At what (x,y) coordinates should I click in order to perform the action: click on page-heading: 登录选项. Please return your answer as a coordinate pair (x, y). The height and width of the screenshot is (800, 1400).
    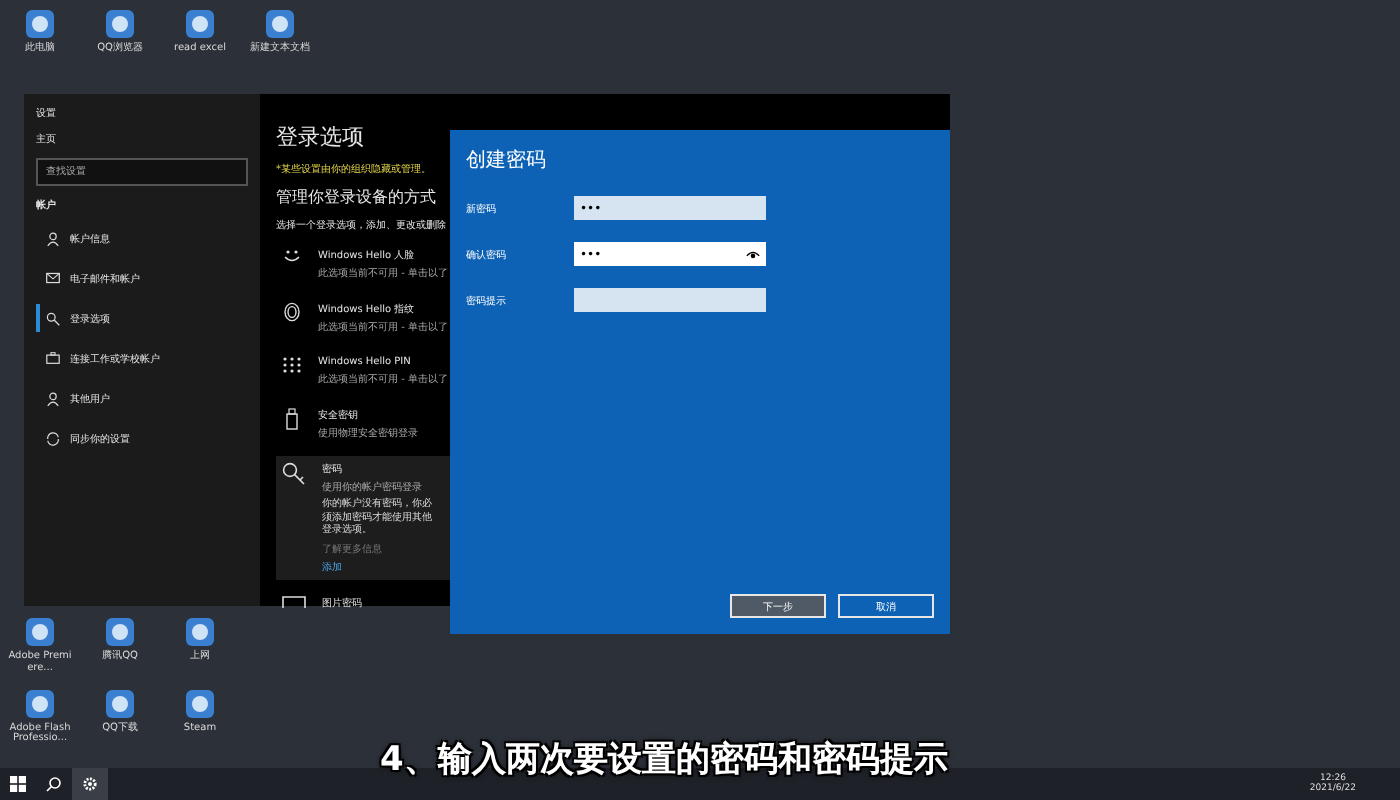
    Looking at the image, I should click on (320, 137).